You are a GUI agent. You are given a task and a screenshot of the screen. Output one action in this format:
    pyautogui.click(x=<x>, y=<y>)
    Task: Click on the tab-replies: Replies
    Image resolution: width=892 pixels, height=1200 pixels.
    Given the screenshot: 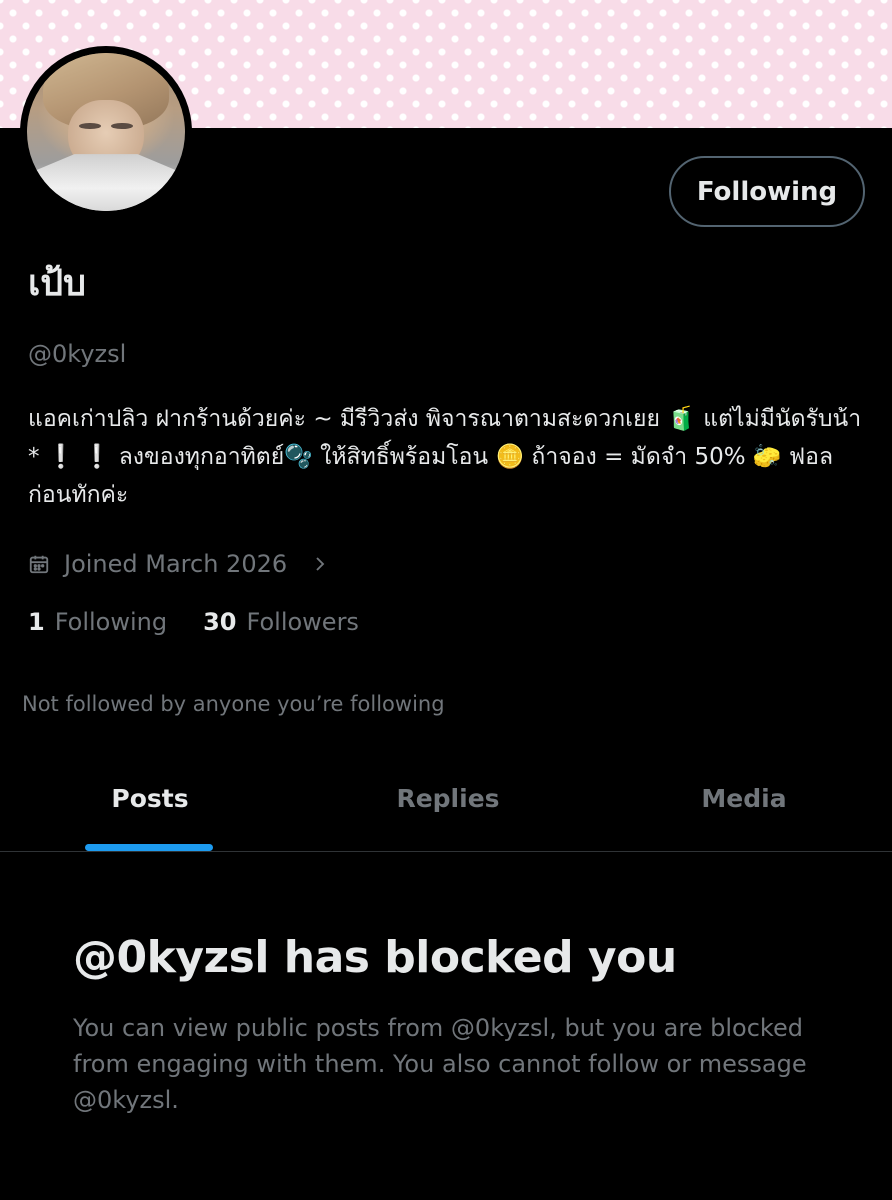 What is the action you would take?
    pyautogui.click(x=448, y=811)
    